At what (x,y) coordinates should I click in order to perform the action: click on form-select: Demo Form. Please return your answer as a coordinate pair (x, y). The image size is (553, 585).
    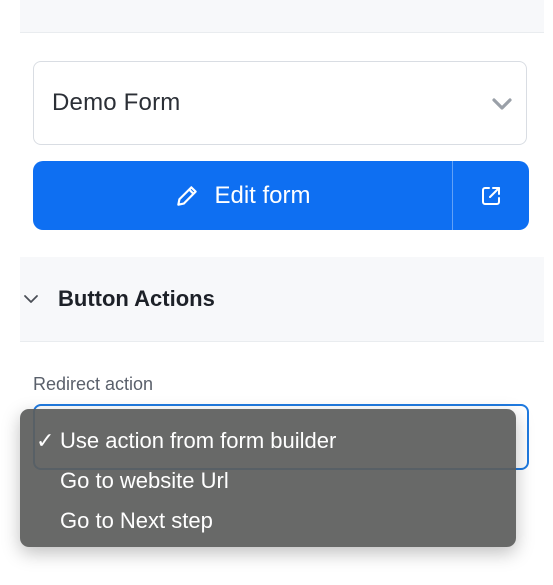
    Looking at the image, I should click on (280, 103).